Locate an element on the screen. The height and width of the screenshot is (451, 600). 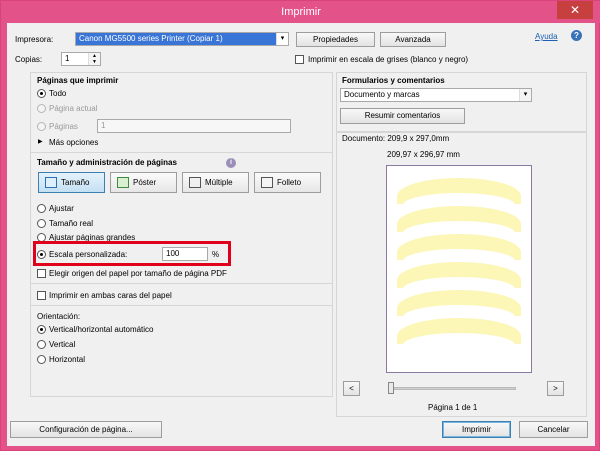
printer-label: Impresora: is located at coordinates (34, 39).